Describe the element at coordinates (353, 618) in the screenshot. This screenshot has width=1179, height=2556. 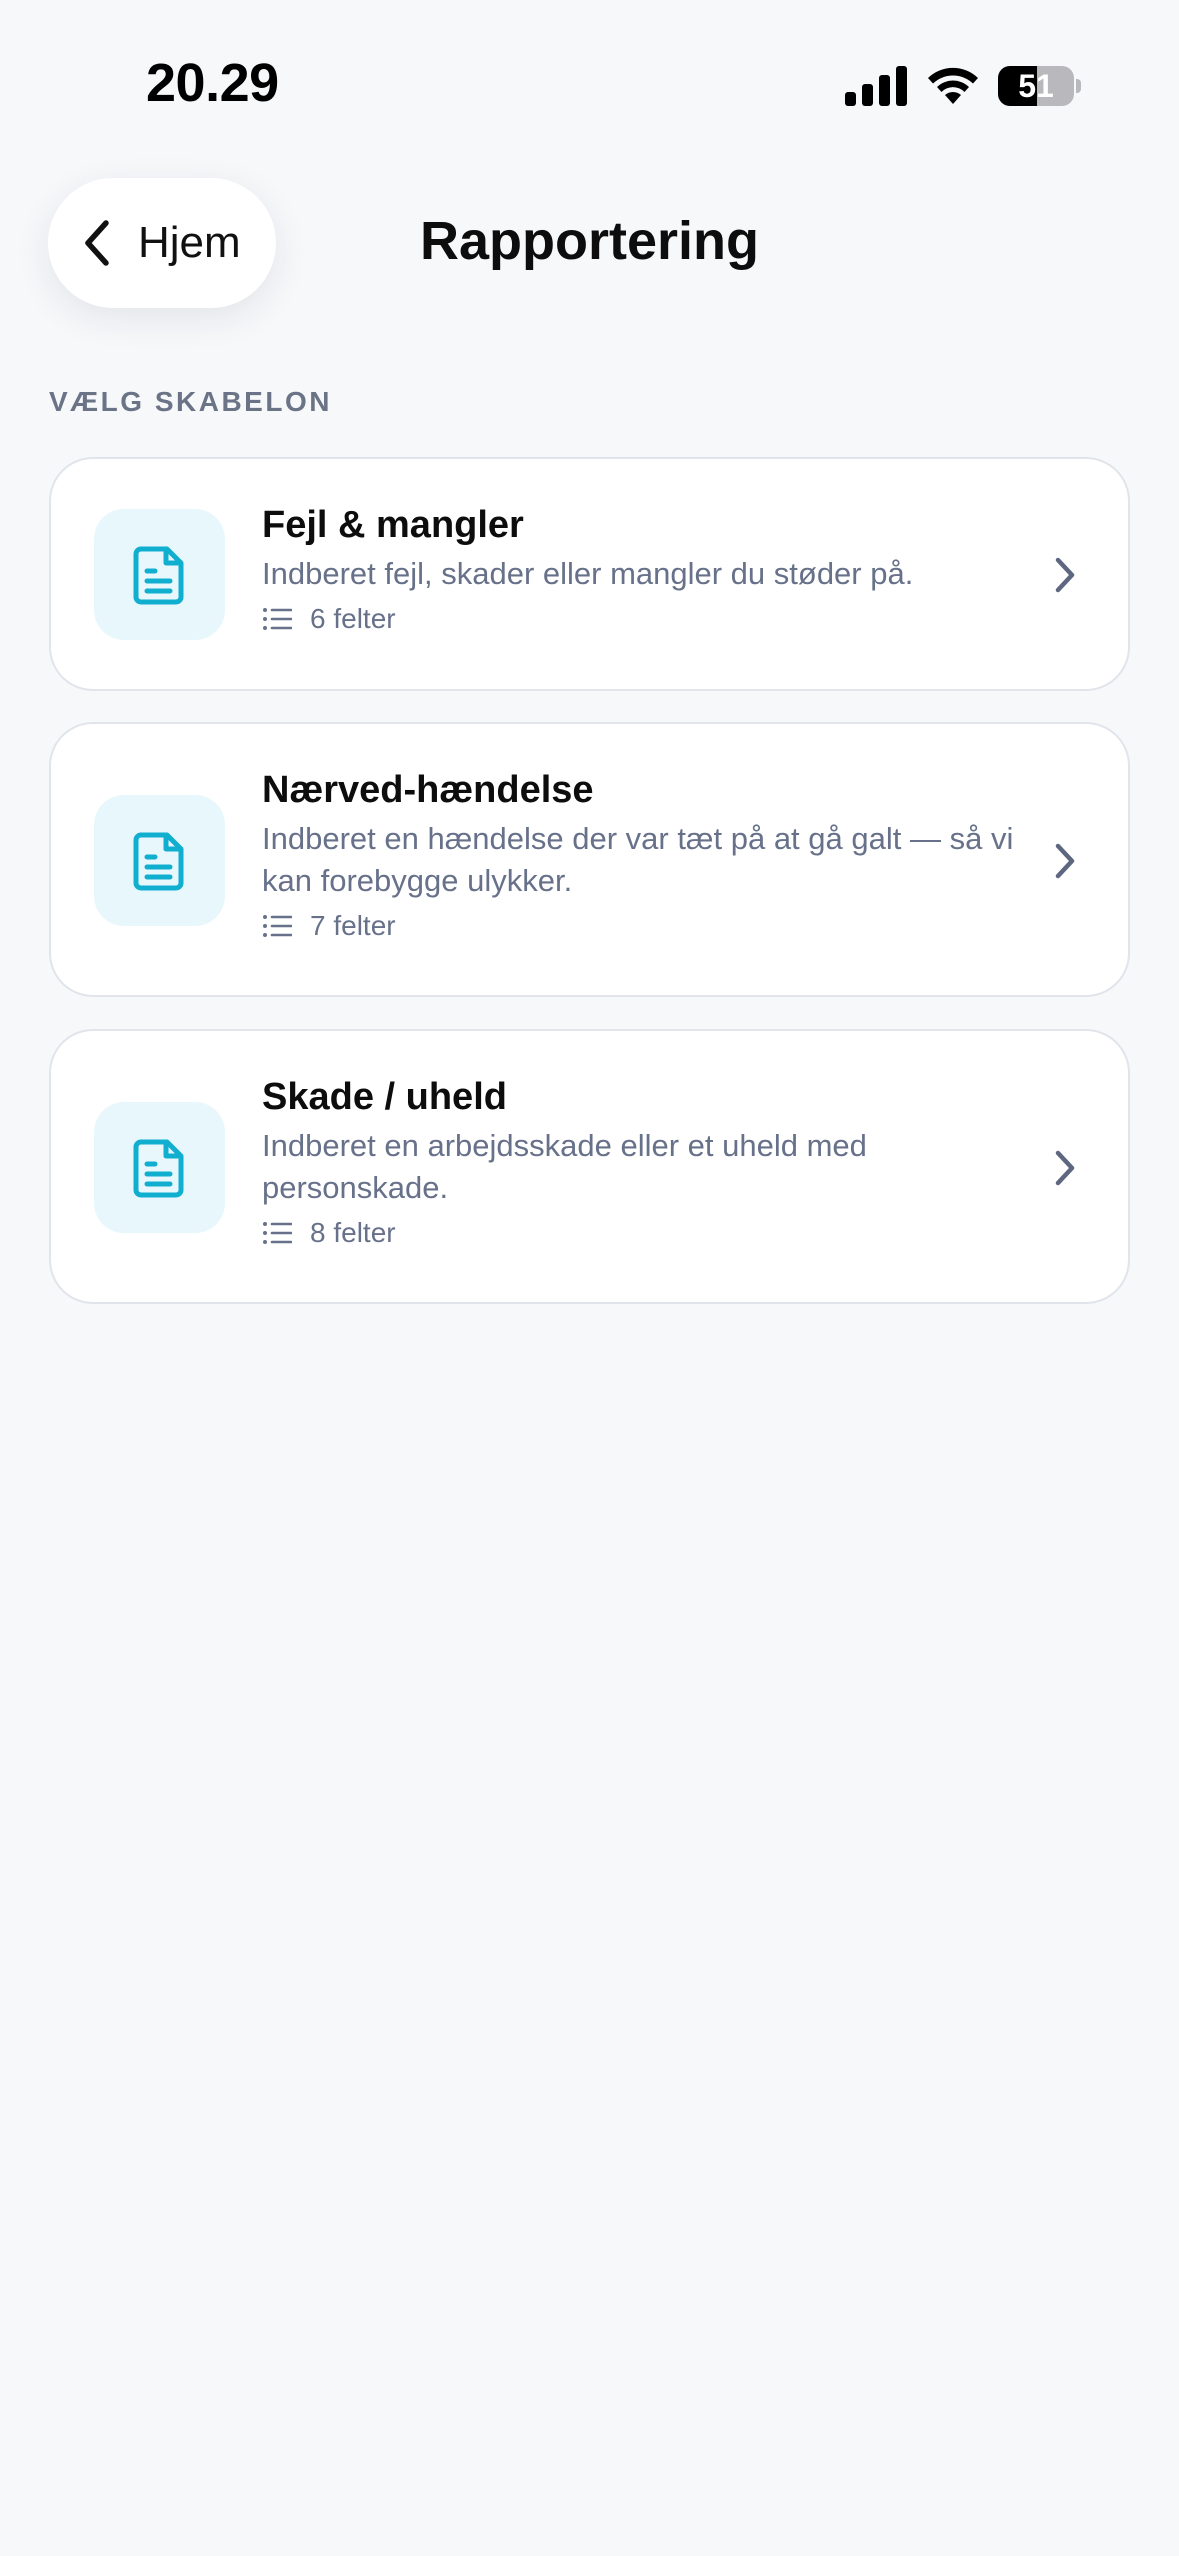
I see `template-fields-label: 6 felter` at that location.